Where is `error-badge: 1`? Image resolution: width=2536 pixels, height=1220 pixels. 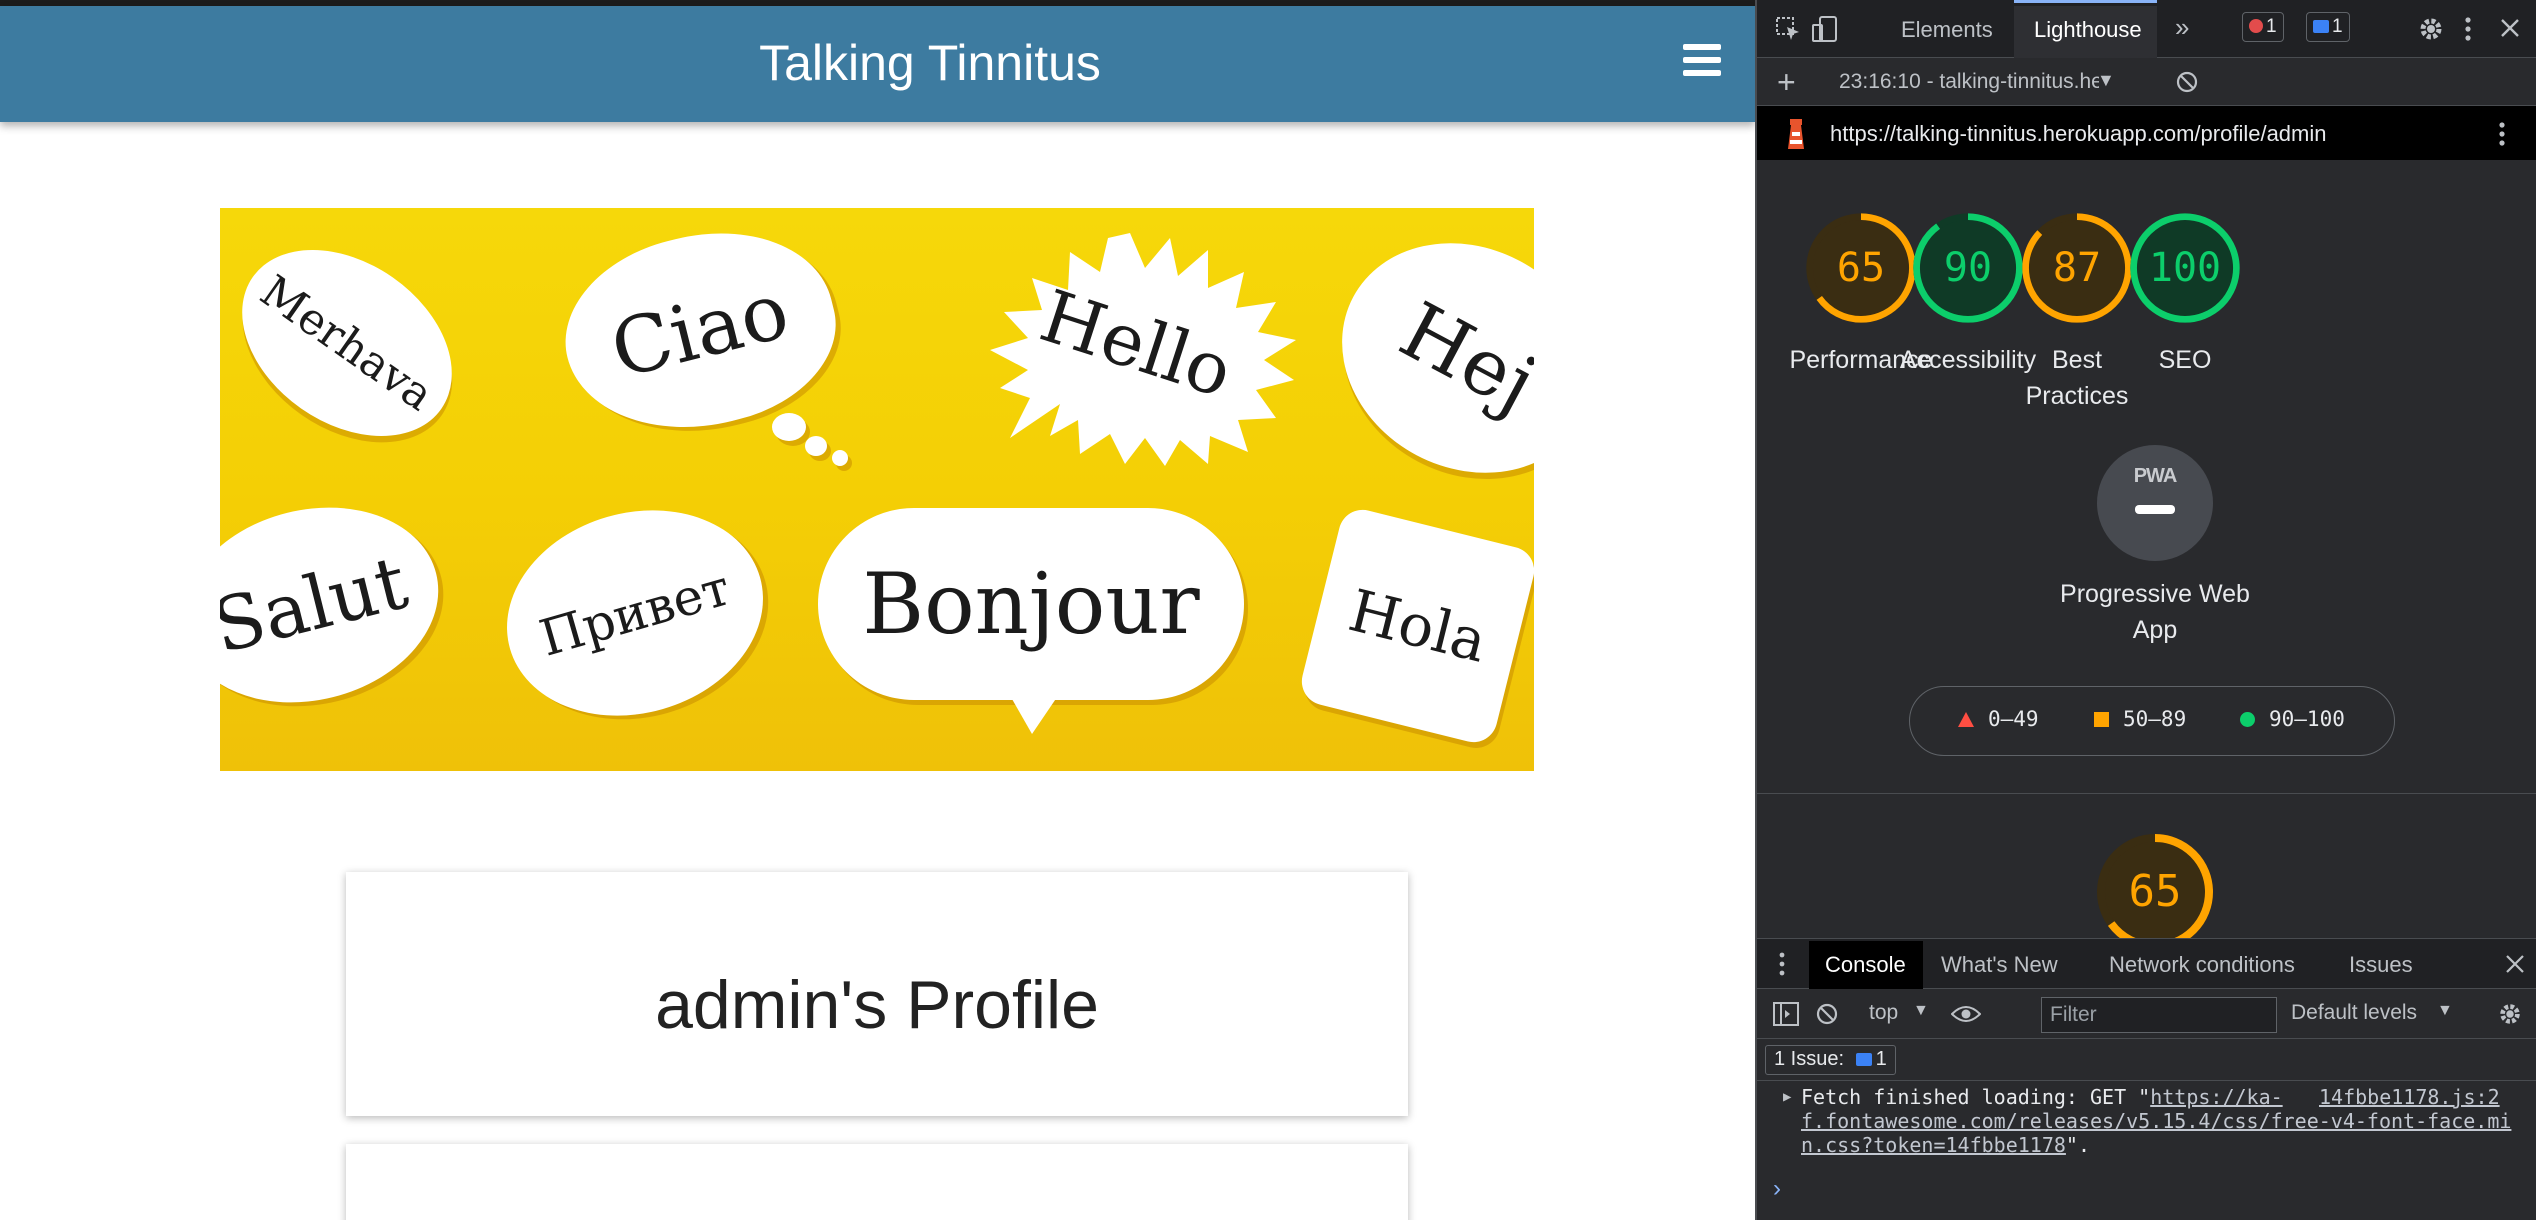 error-badge: 1 is located at coordinates (2263, 27).